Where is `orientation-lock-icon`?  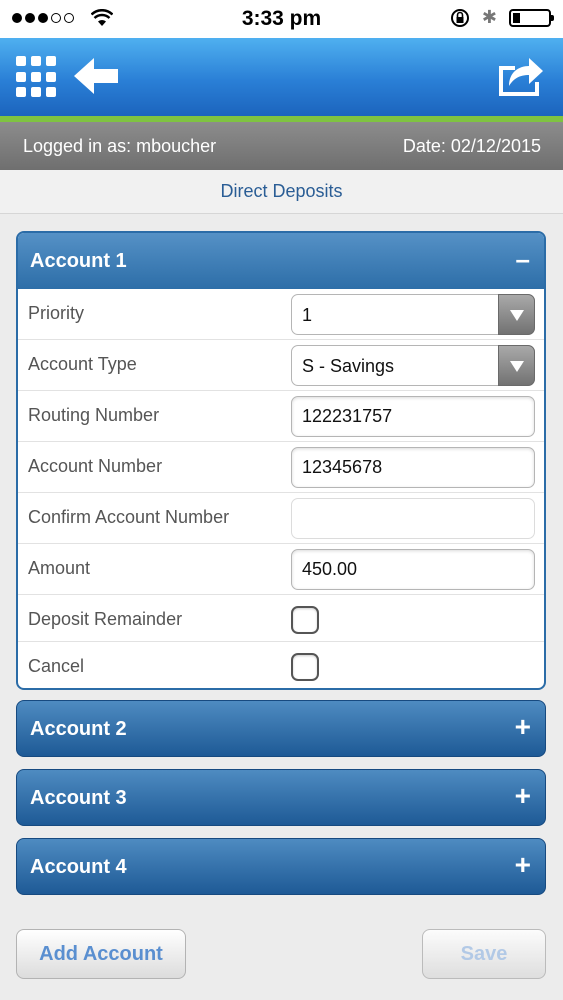
orientation-lock-icon is located at coordinates (459, 17).